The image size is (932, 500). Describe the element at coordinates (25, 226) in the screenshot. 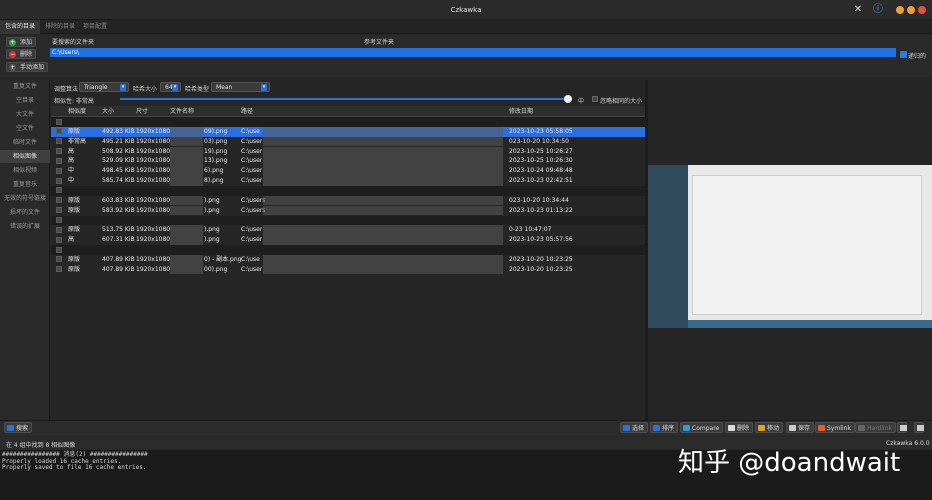

I see `sidebar-item-bad-extensions: 错误的扩展` at that location.